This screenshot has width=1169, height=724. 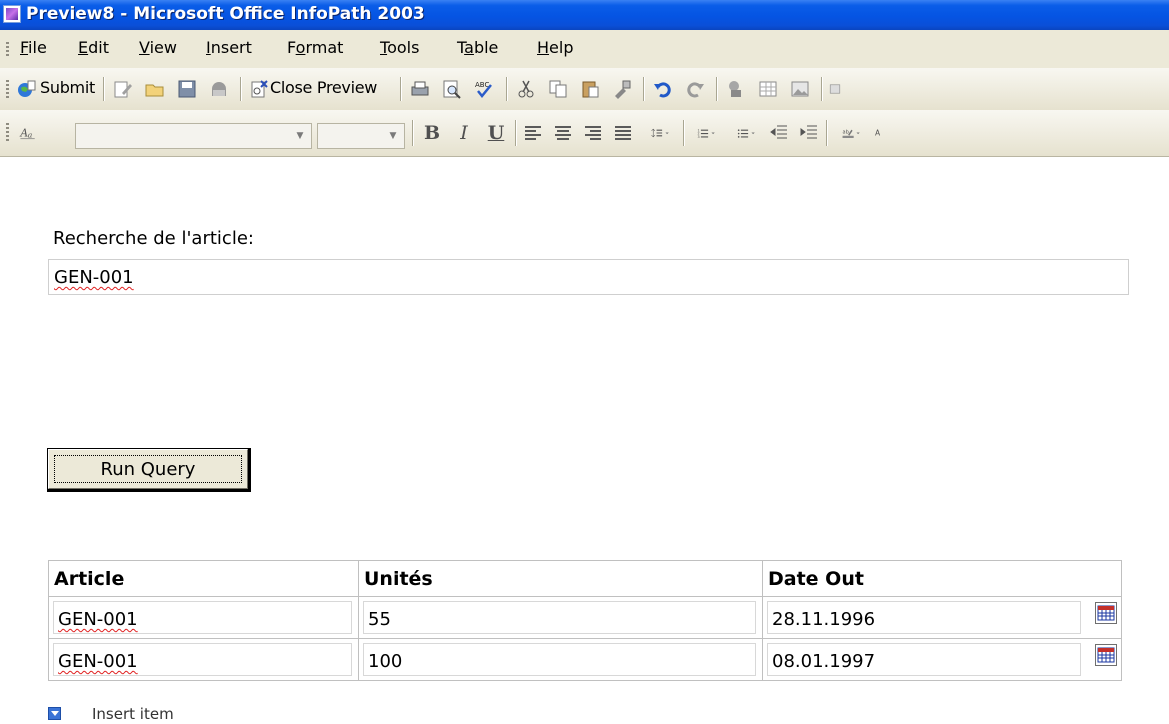 I want to click on menu-tools: Tools, so click(x=399, y=47).